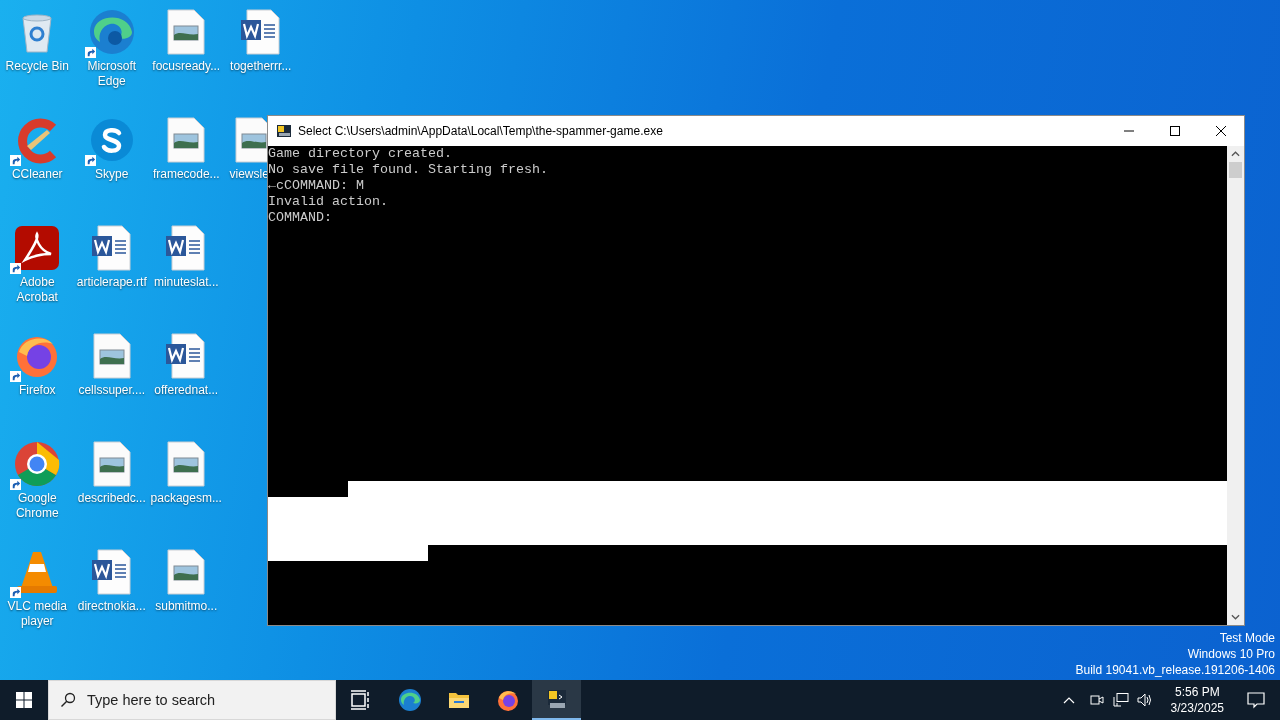 This screenshot has height=720, width=1280. What do you see at coordinates (1175, 131) in the screenshot?
I see `maximize-icon` at bounding box center [1175, 131].